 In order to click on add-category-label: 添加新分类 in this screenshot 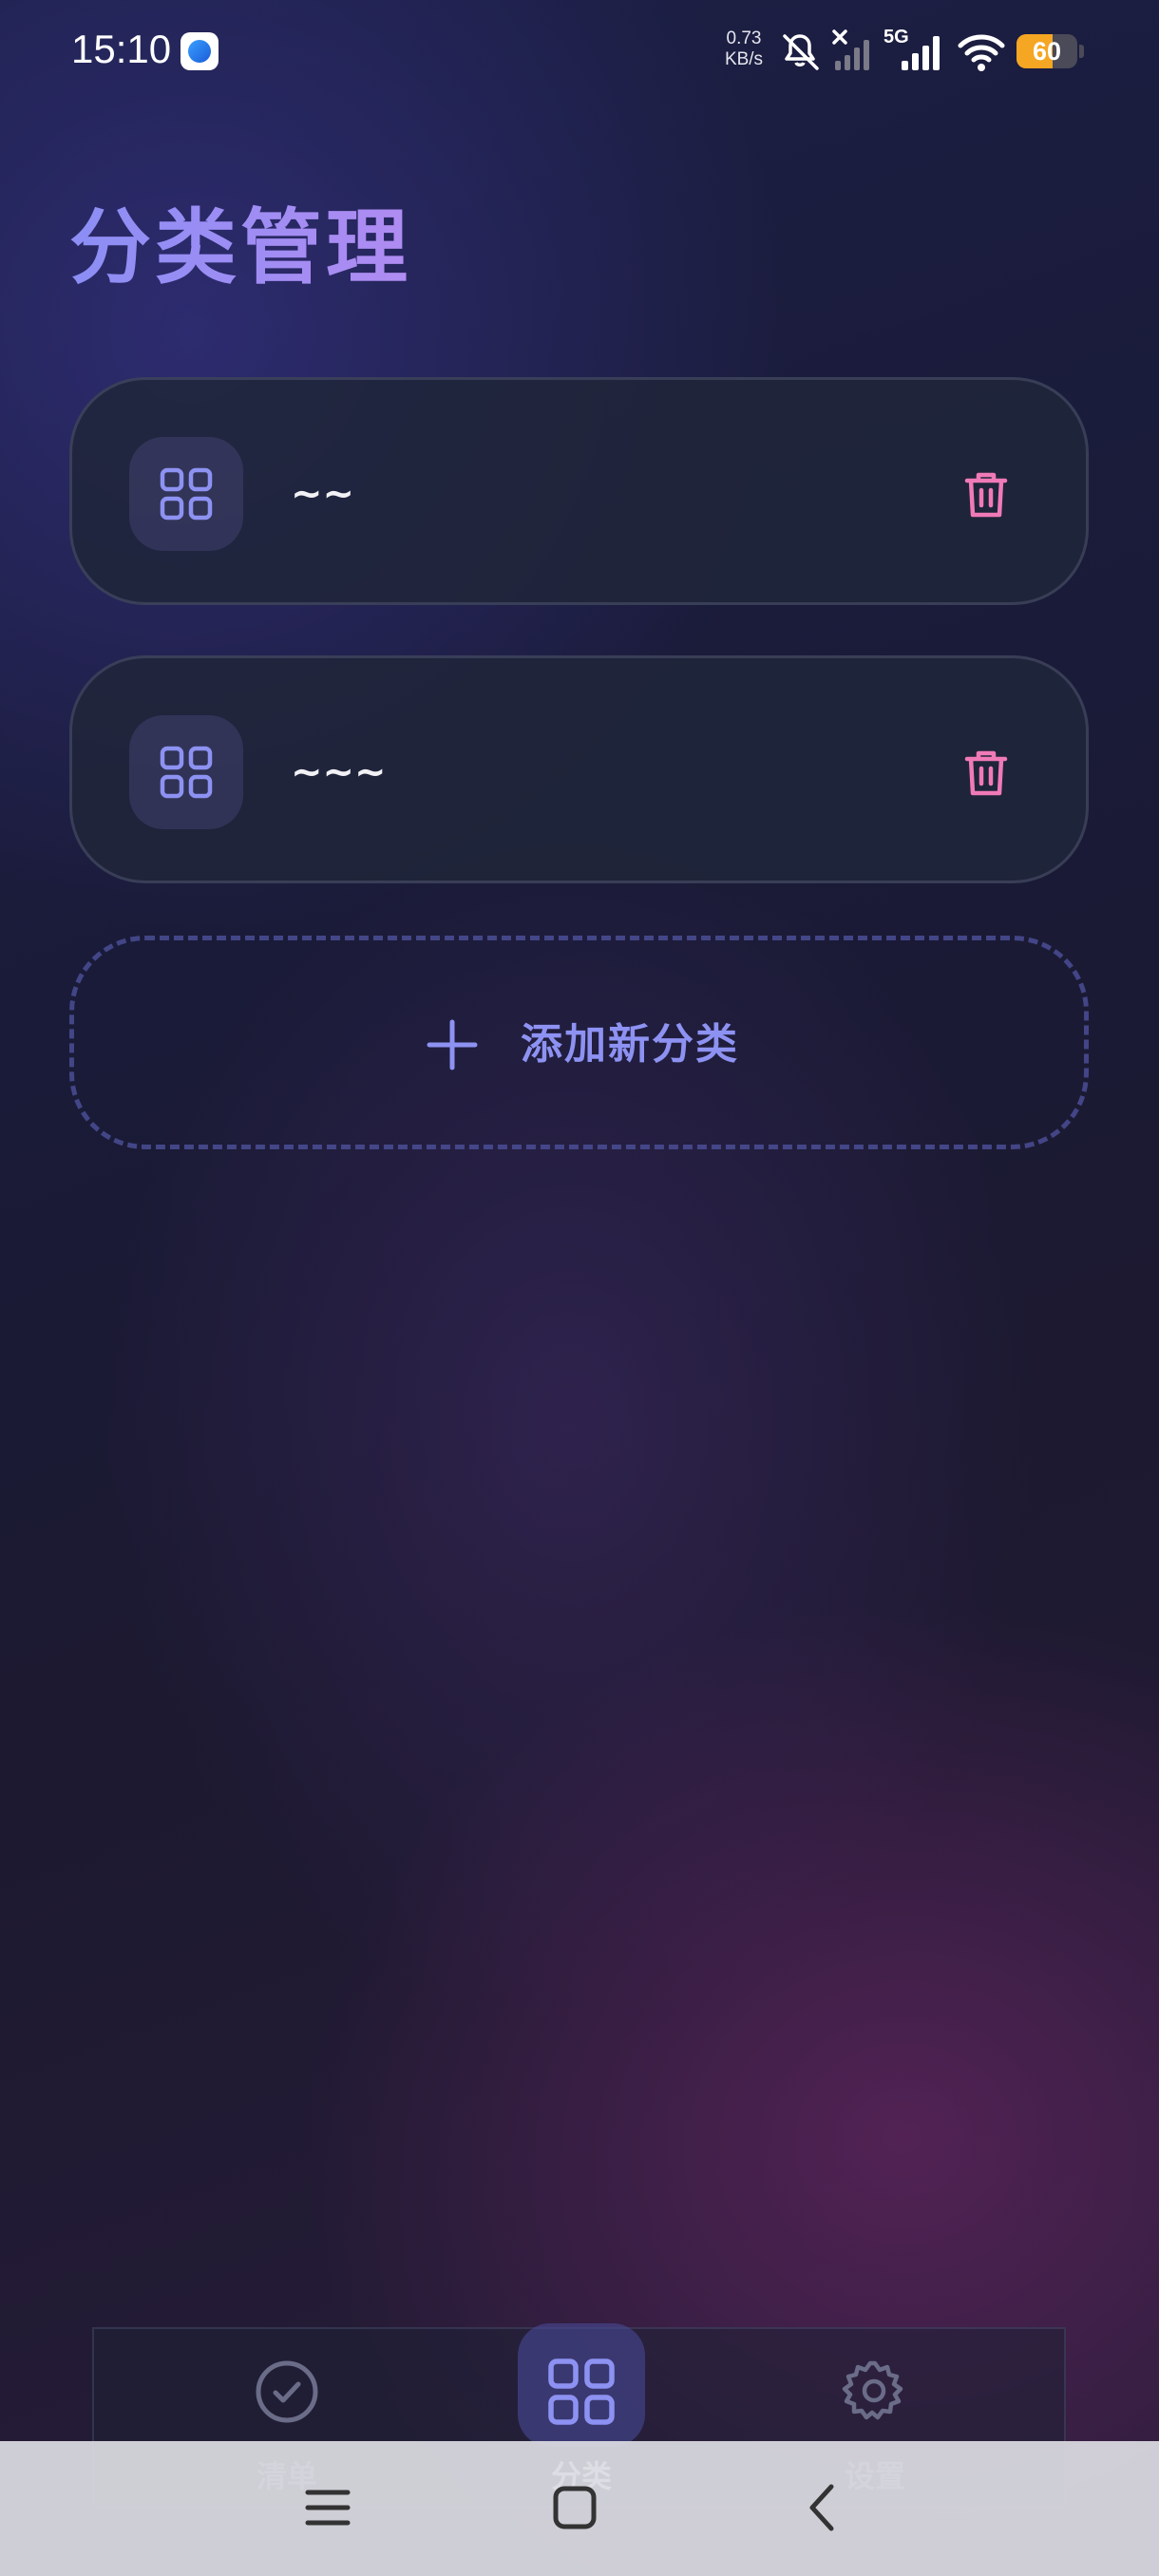, I will do `click(630, 1044)`.